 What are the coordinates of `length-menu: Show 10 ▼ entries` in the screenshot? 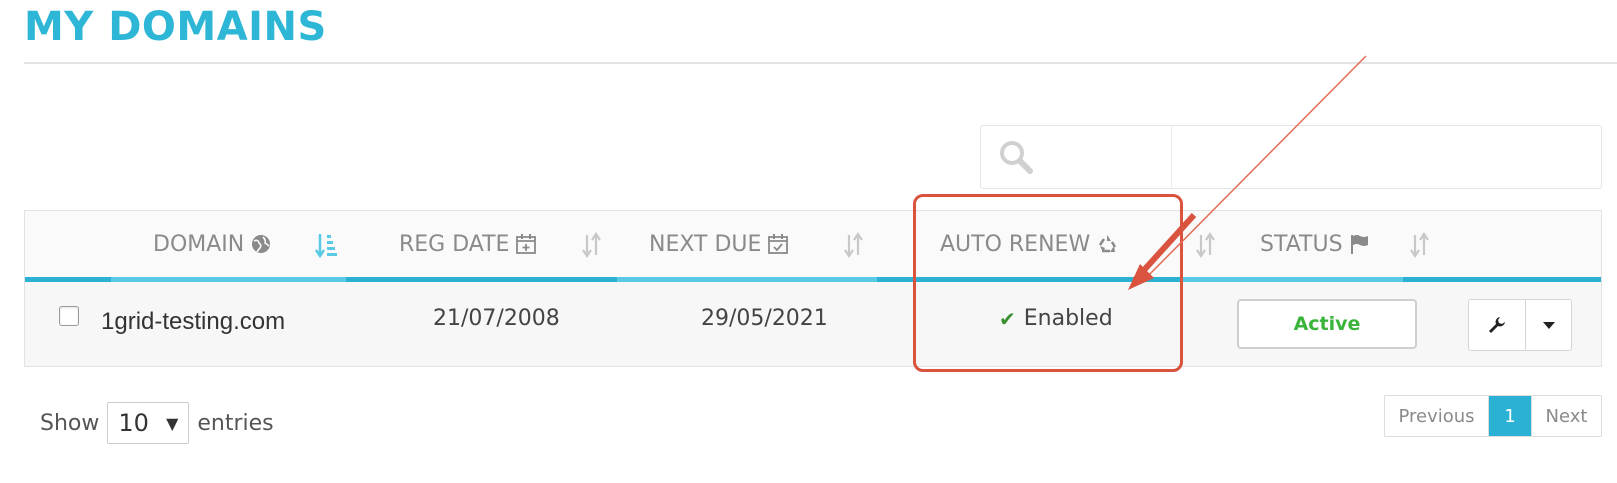 It's located at (157, 423).